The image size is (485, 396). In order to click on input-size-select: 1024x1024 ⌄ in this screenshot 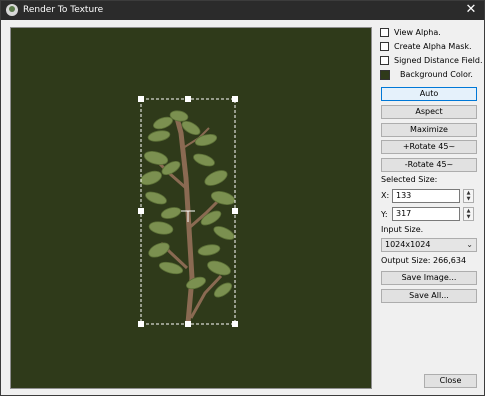, I will do `click(429, 245)`.